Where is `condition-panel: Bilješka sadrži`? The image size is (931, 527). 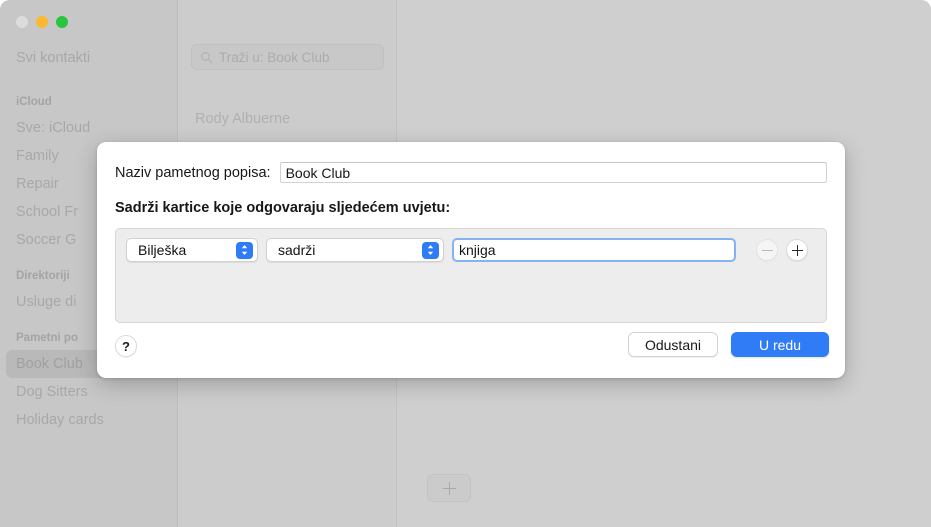
condition-panel: Bilješka sadrži is located at coordinates (471, 275).